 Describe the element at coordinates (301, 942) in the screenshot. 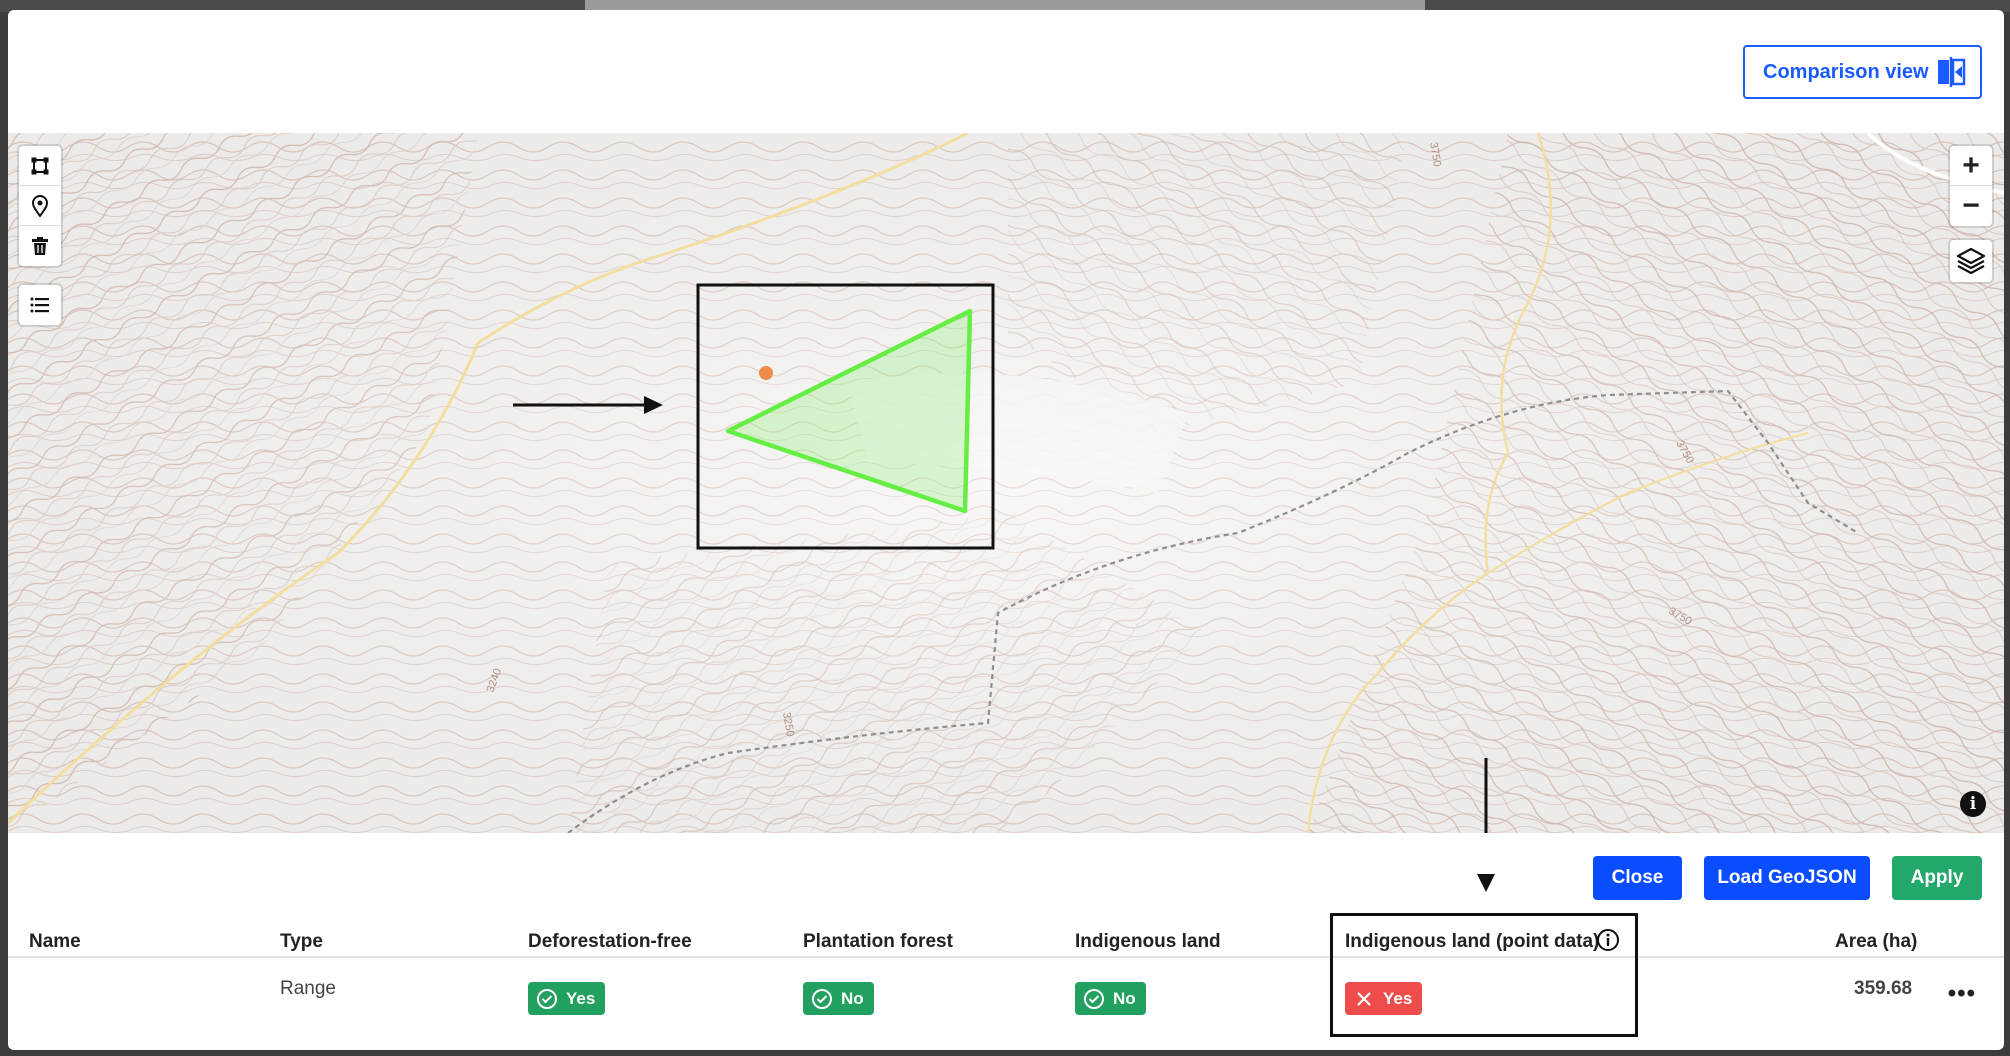

I see `header-type: Type` at that location.